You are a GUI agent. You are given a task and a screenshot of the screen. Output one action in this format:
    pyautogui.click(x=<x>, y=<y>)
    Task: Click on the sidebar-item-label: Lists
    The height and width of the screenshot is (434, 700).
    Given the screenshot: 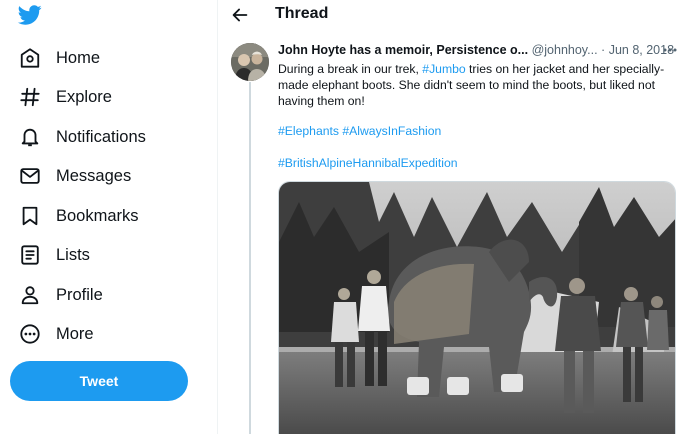 What is the action you would take?
    pyautogui.click(x=73, y=254)
    